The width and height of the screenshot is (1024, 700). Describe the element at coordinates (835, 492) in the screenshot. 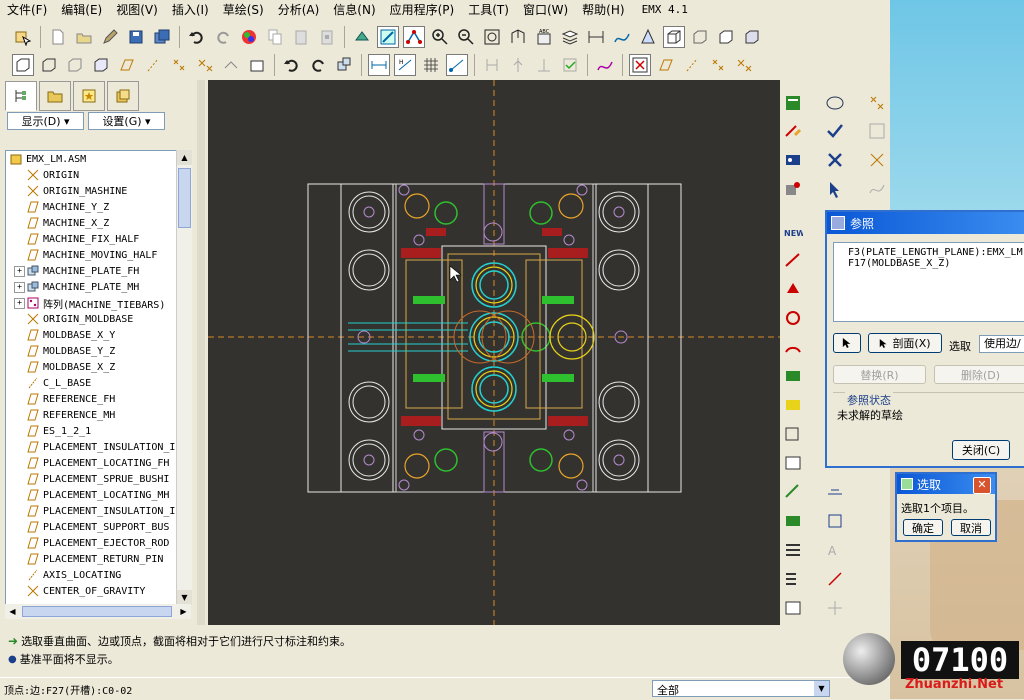

I see `dim-sub-icon` at that location.